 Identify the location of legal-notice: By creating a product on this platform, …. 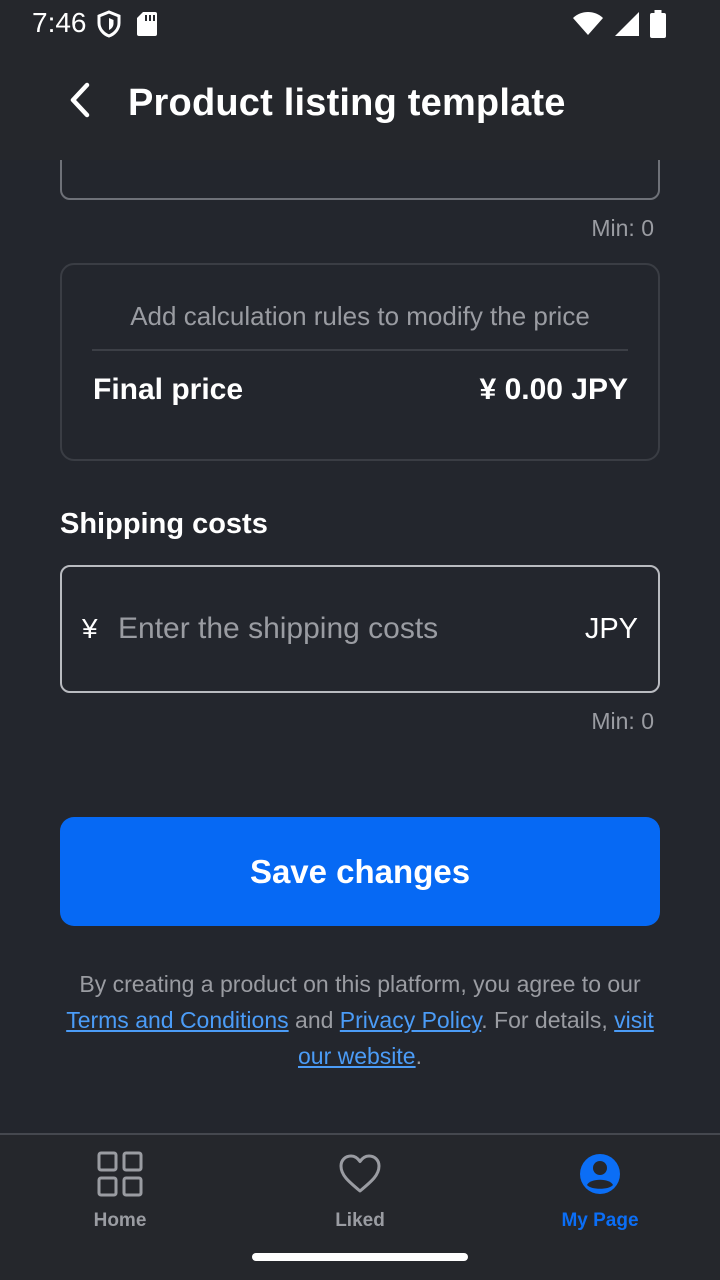
(360, 1020).